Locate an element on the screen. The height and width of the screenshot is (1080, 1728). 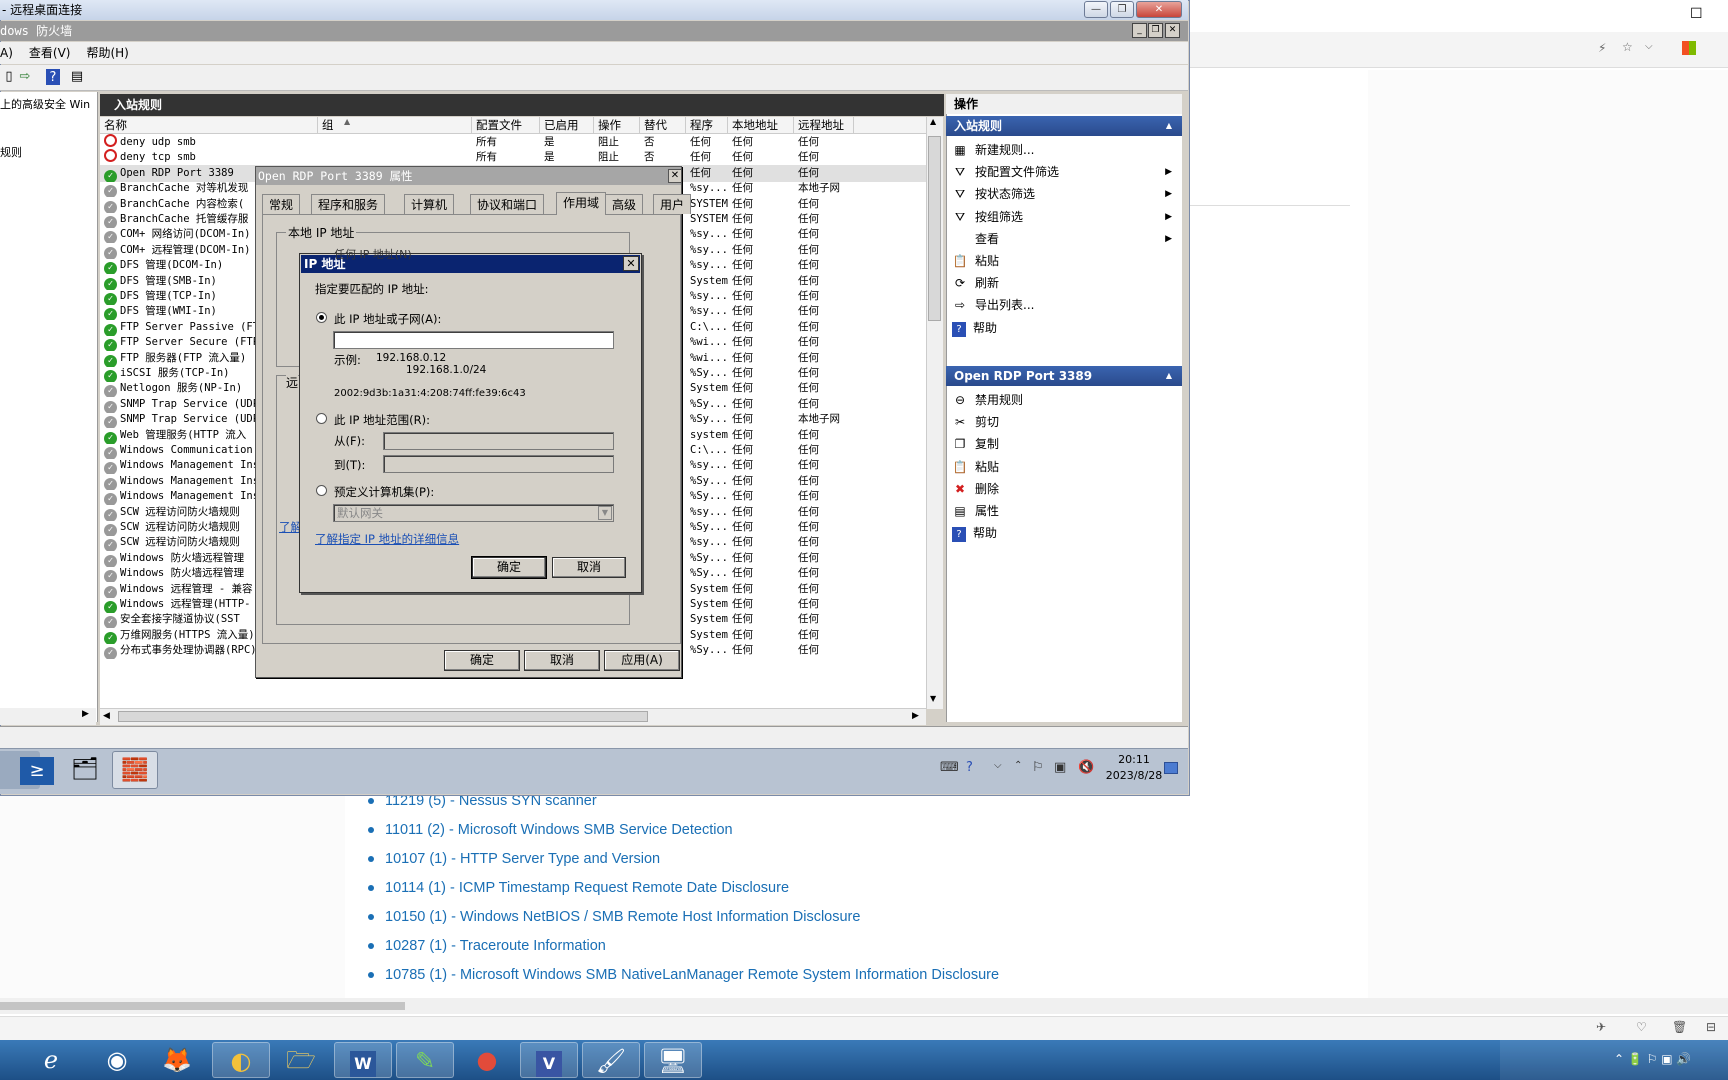
properties-apply-button: 应用(A) is located at coordinates (642, 660).